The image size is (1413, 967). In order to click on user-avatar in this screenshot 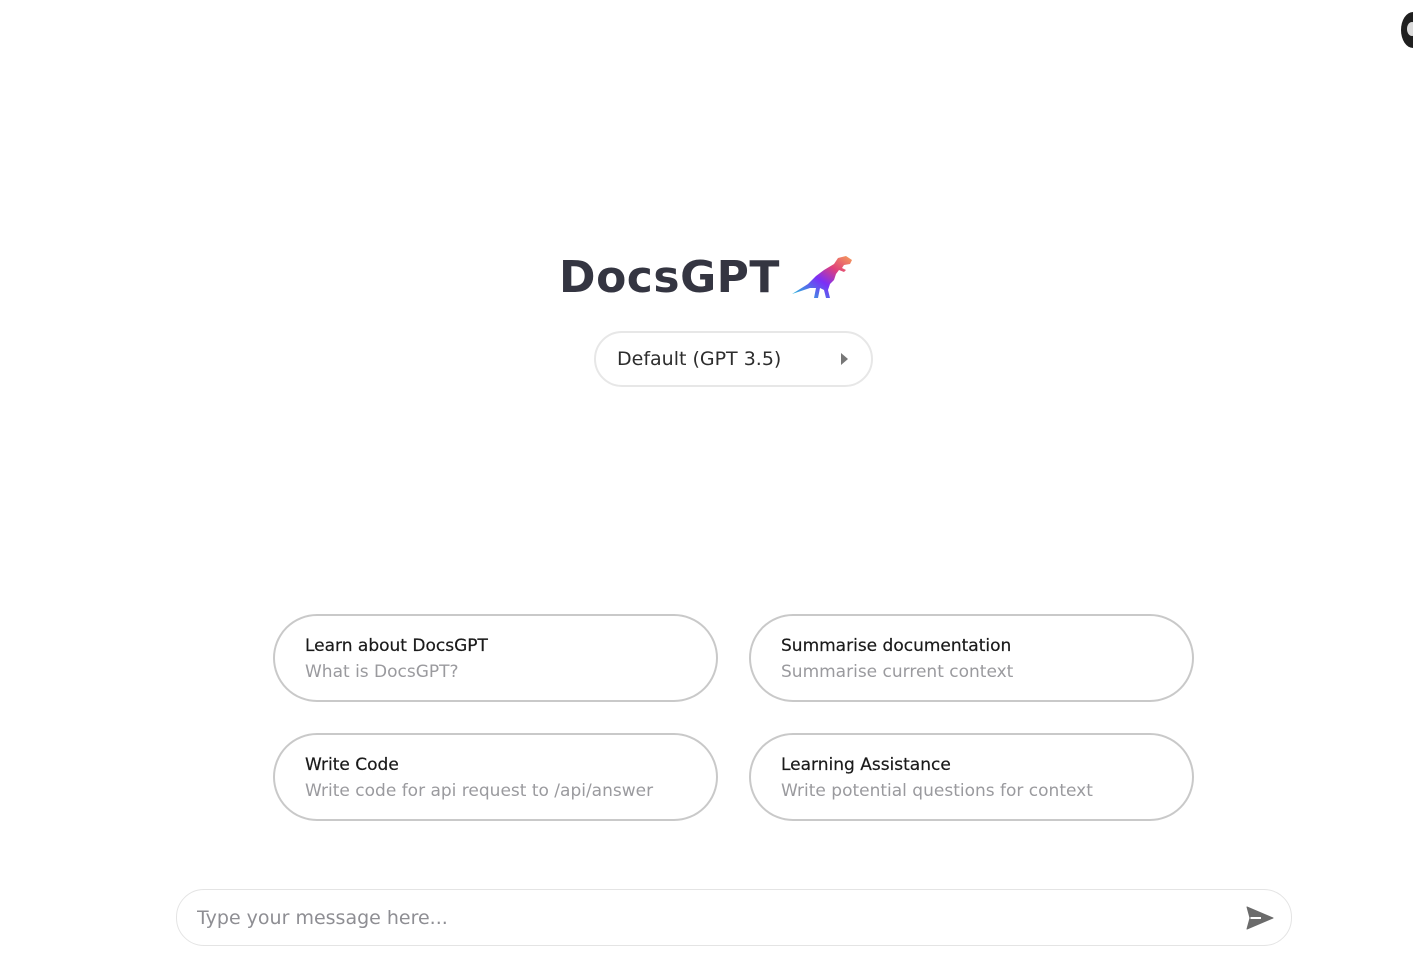, I will do `click(1407, 30)`.